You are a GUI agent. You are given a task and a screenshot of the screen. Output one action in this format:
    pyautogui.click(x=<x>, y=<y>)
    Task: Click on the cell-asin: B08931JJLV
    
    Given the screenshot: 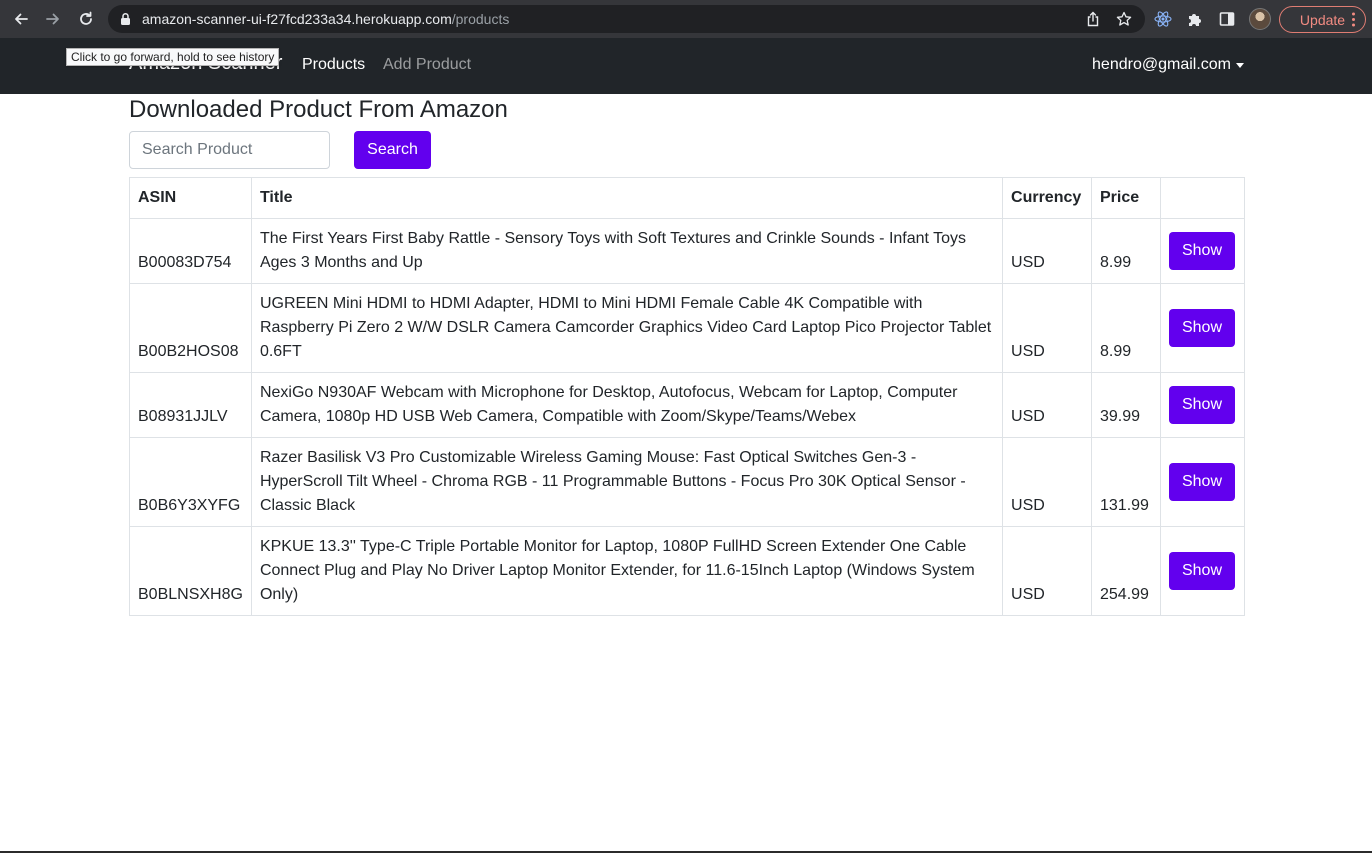 What is the action you would take?
    pyautogui.click(x=190, y=405)
    